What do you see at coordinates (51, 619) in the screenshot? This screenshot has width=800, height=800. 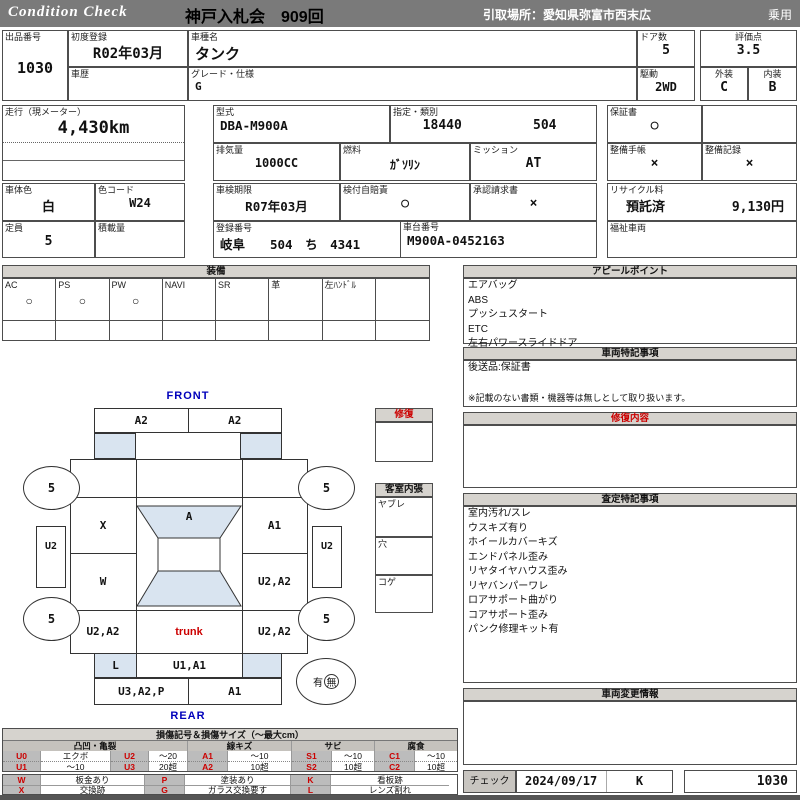 I see `wheel-rear-left: 5` at bounding box center [51, 619].